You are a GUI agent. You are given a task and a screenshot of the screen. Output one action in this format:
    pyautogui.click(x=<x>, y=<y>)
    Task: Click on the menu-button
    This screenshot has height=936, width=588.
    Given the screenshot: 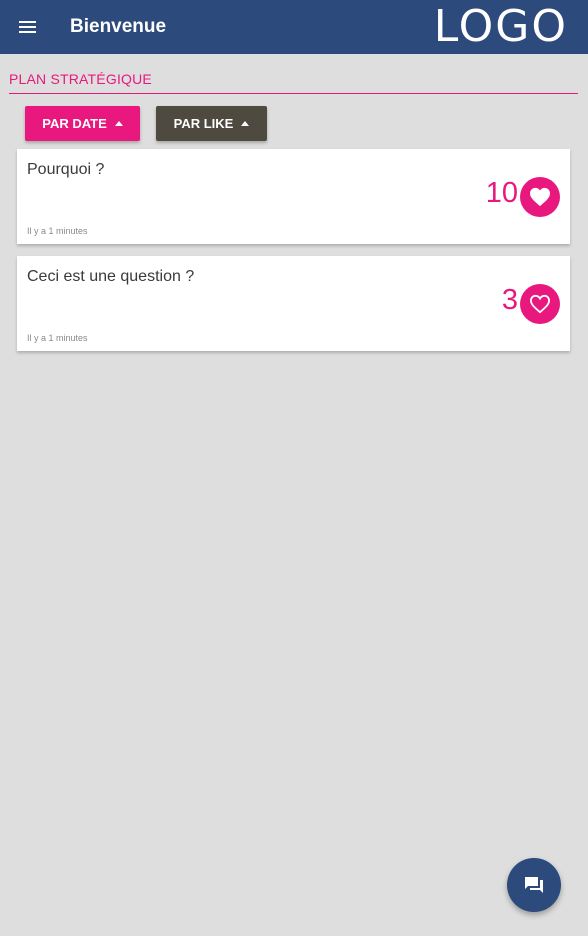 What is the action you would take?
    pyautogui.click(x=28, y=27)
    